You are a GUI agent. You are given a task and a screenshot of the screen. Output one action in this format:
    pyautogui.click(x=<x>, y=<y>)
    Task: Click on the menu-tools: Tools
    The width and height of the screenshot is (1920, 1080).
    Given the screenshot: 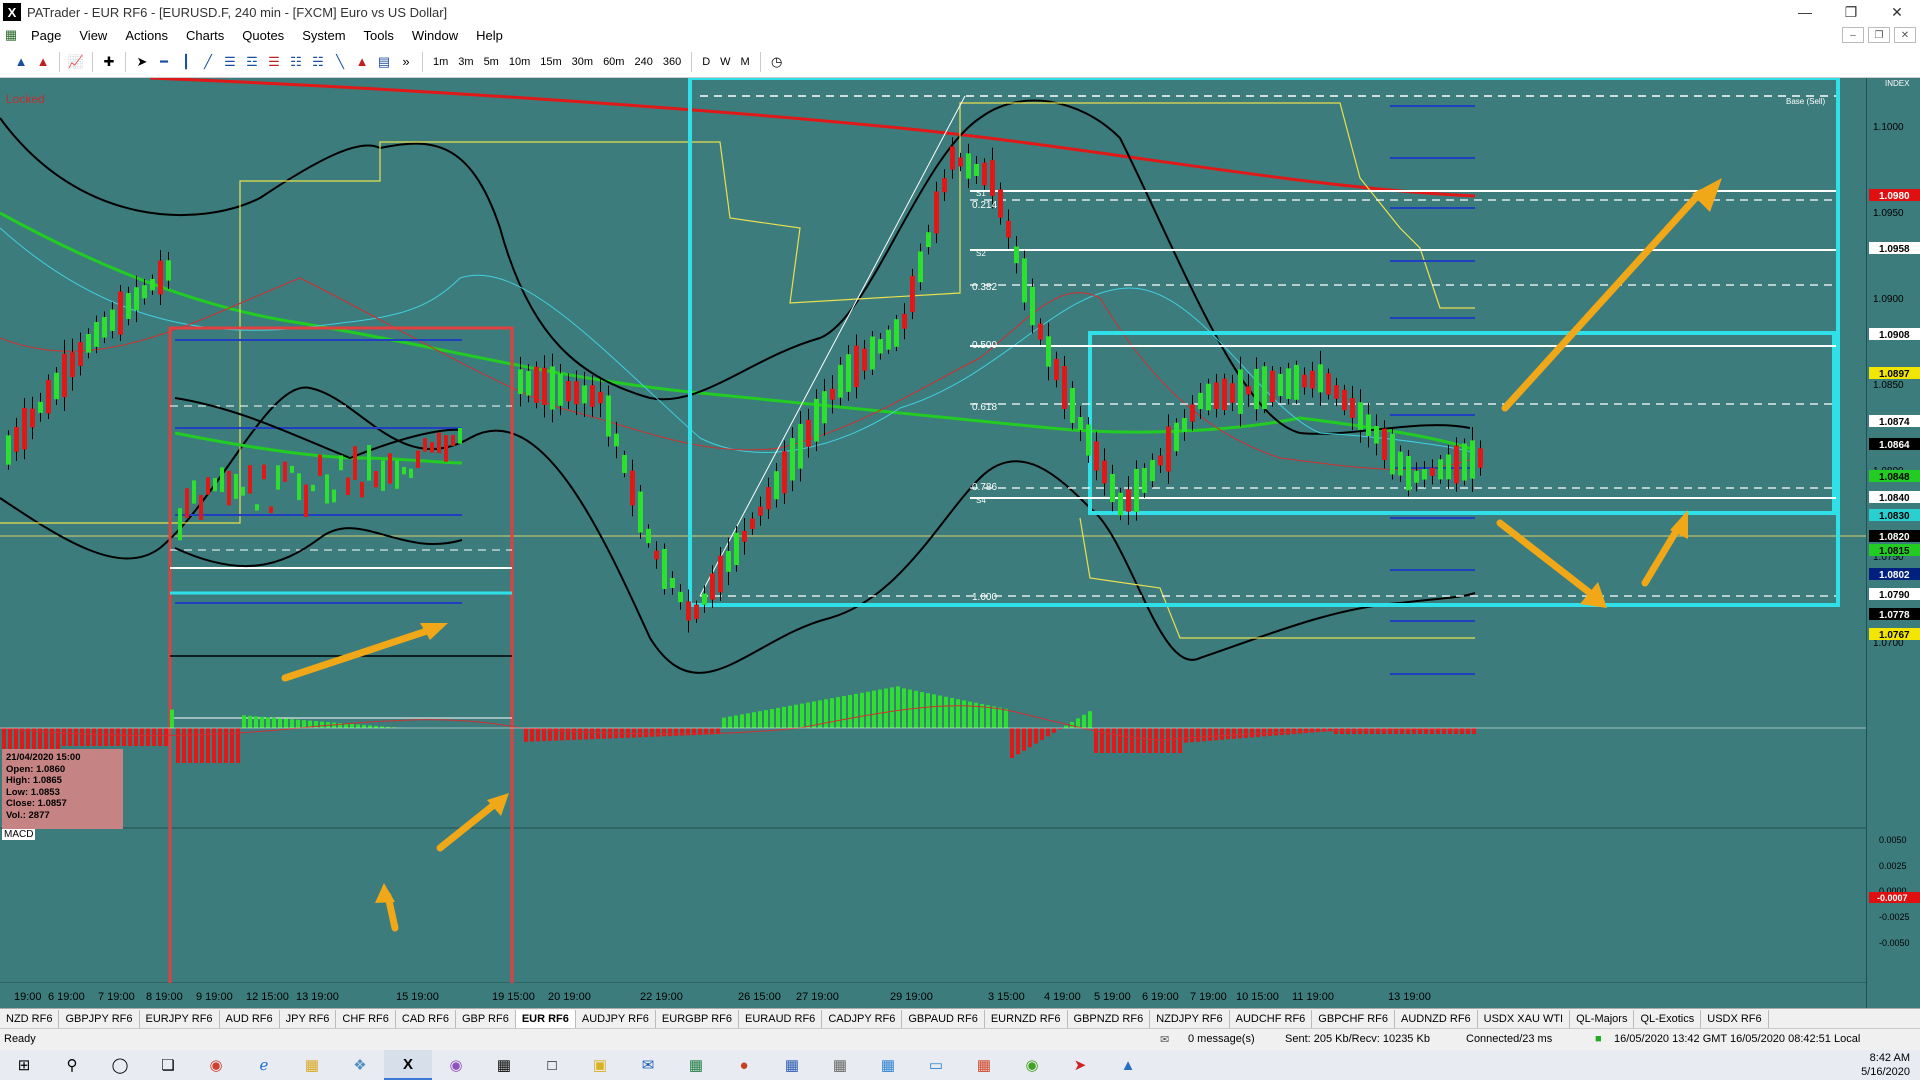 What is the action you would take?
    pyautogui.click(x=379, y=35)
    